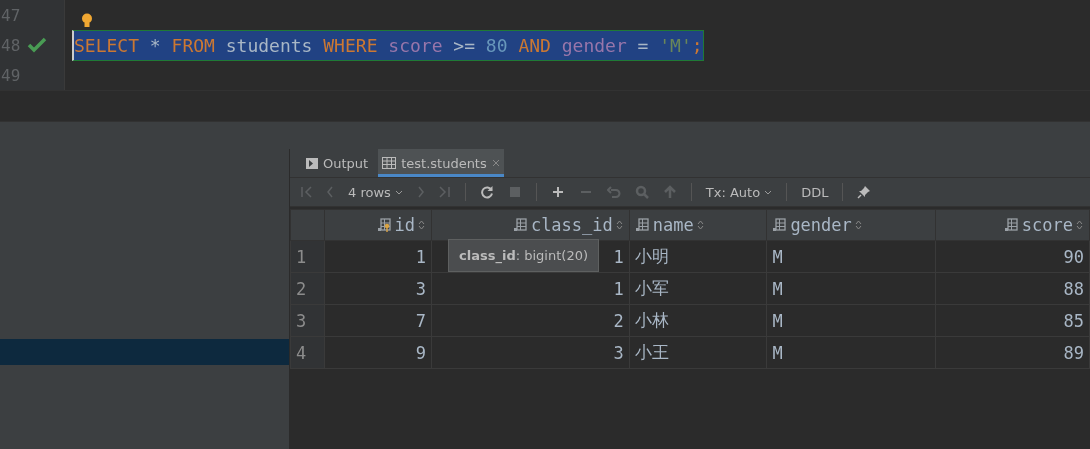 The image size is (1090, 449). I want to click on column-header: name, so click(698, 225).